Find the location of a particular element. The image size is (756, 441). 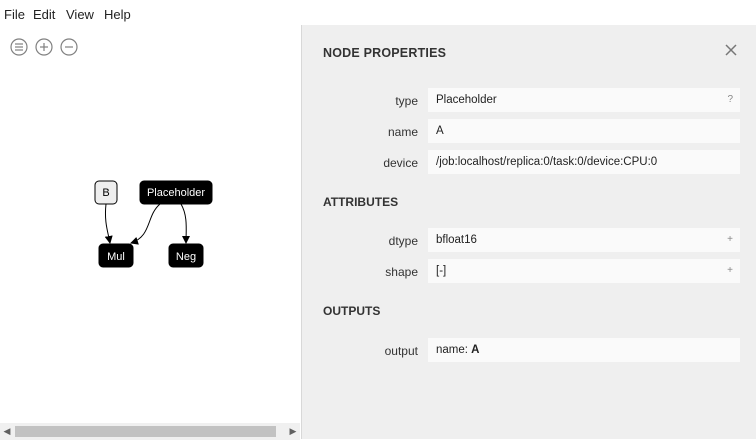

attribute-label-dtype: dtype is located at coordinates (403, 241).